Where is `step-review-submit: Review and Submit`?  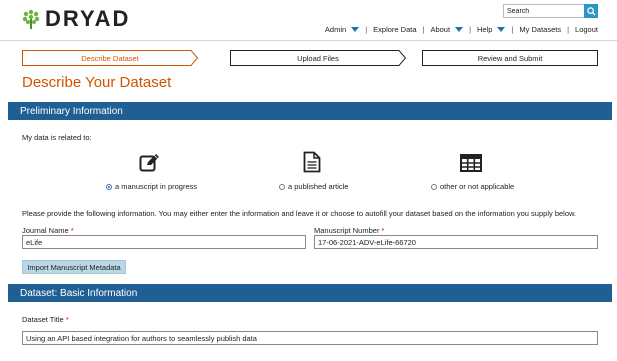
step-review-submit: Review and Submit is located at coordinates (510, 58).